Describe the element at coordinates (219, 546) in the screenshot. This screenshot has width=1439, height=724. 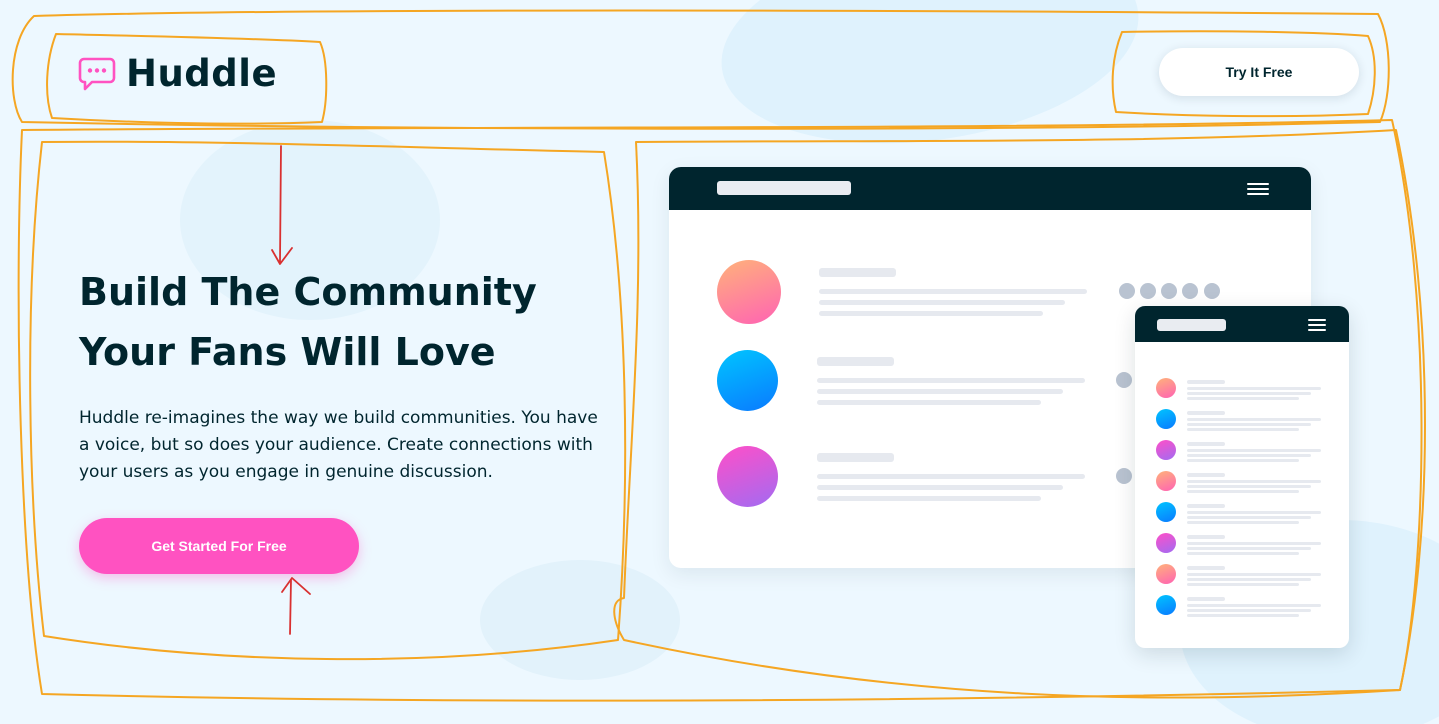
I see `get-started-button: Get Started For Free` at that location.